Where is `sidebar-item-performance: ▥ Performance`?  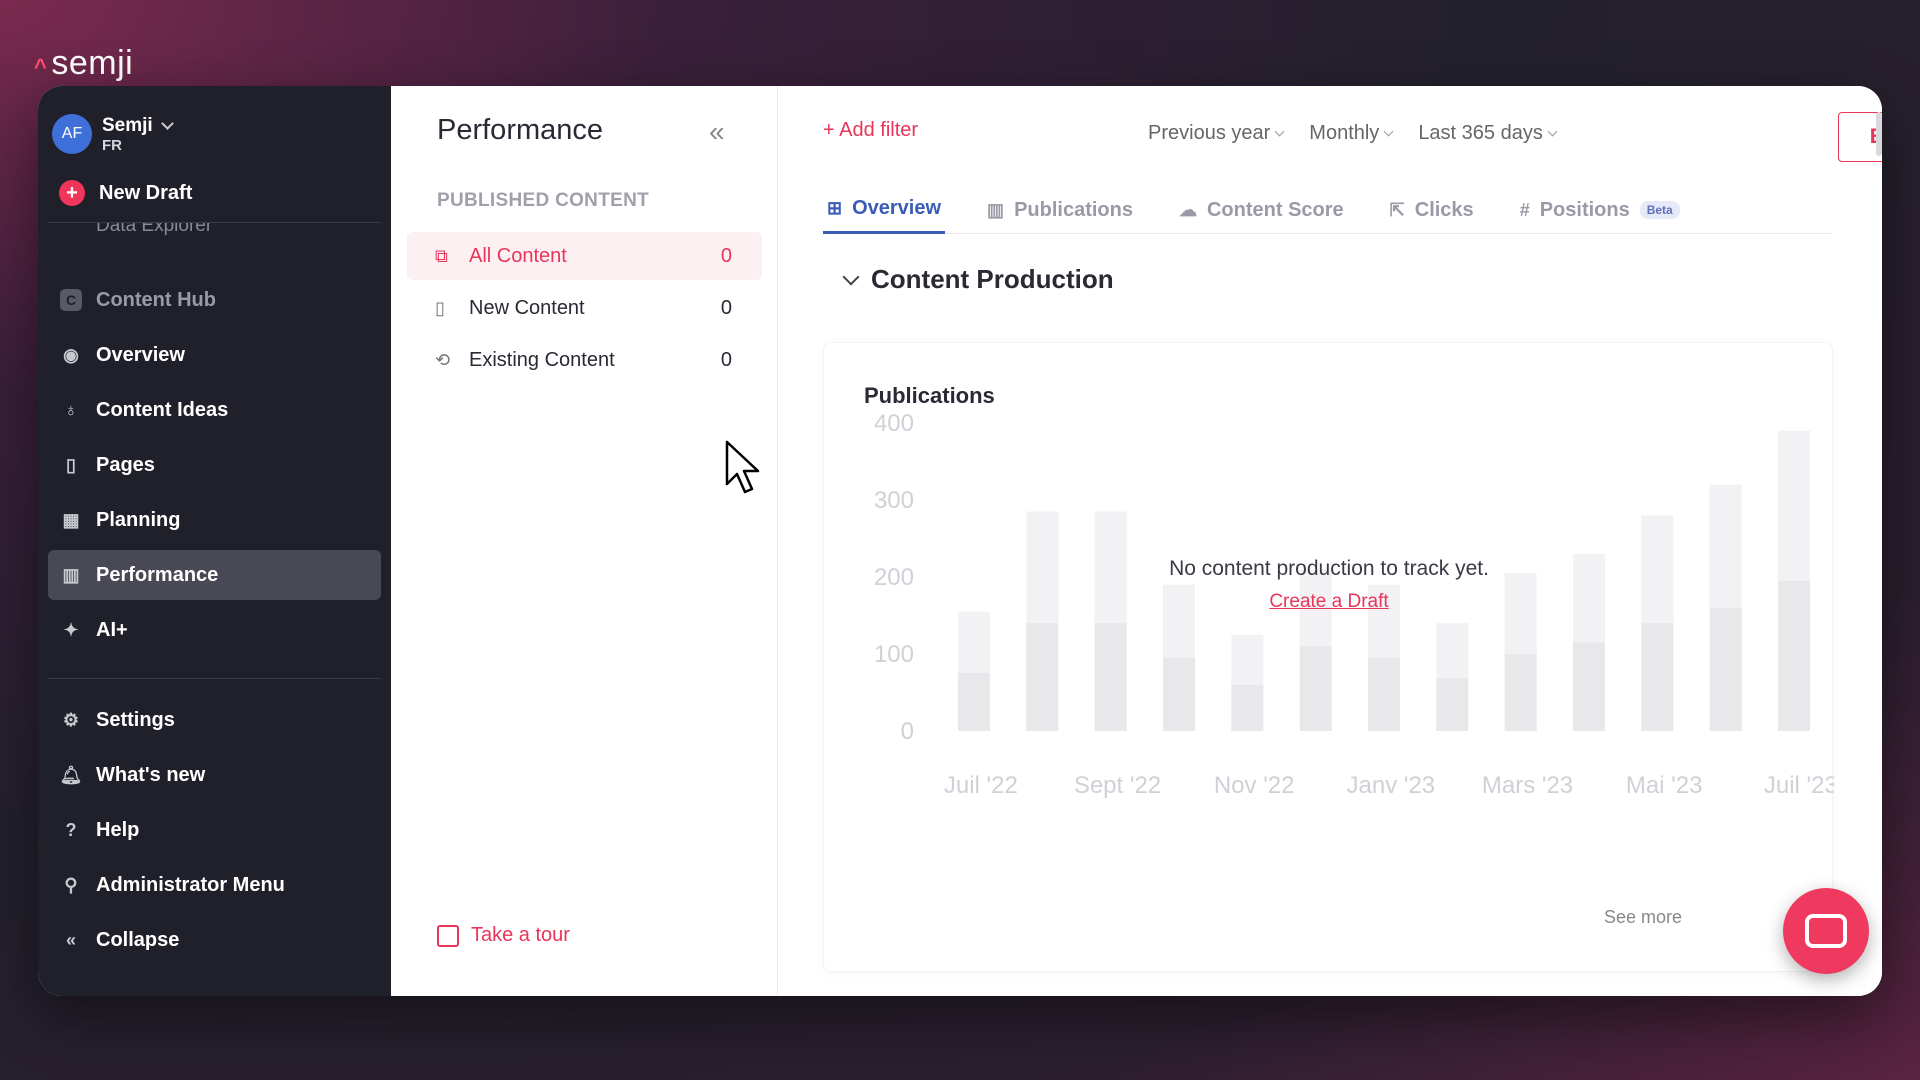
sidebar-item-performance: ▥ Performance is located at coordinates (214, 575).